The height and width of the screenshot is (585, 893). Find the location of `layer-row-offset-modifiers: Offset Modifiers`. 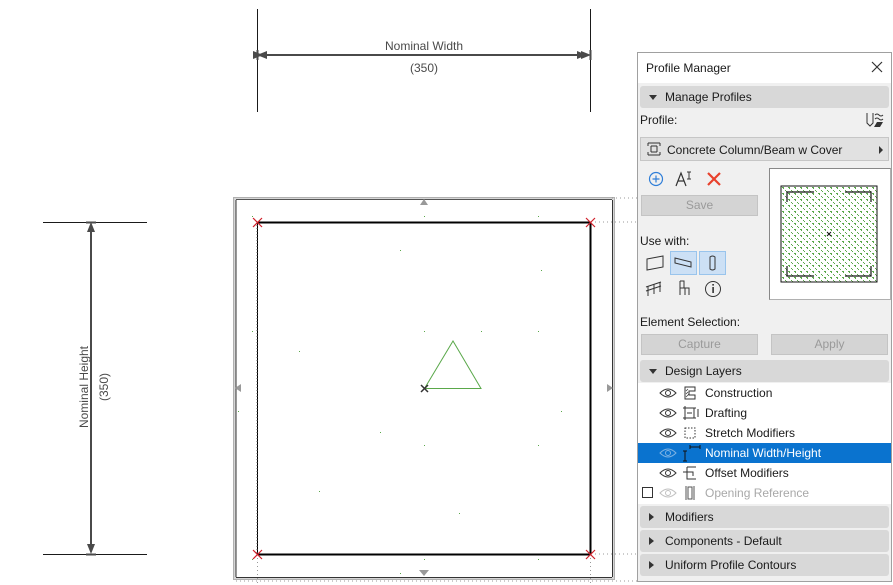

layer-row-offset-modifiers: Offset Modifiers is located at coordinates (764, 473).